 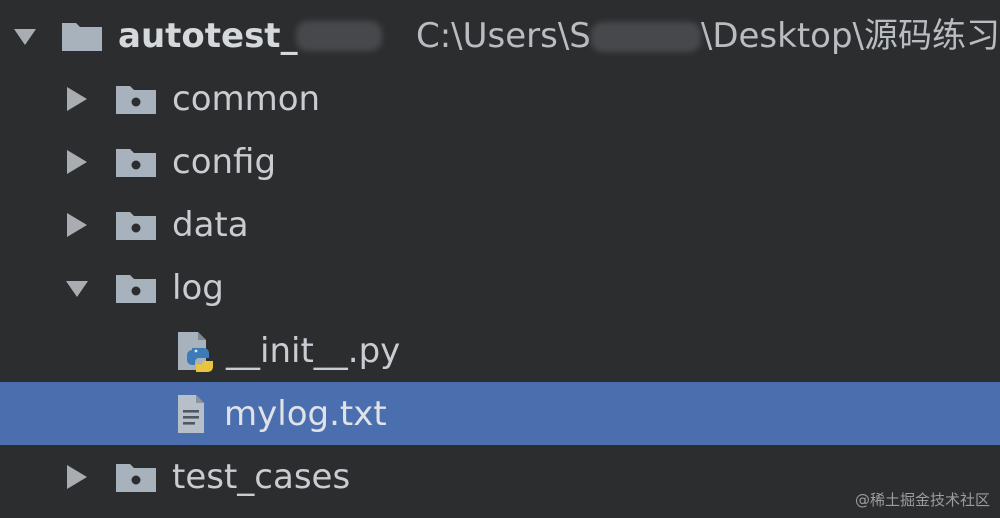 I want to click on python-file-icon, so click(x=194, y=351).